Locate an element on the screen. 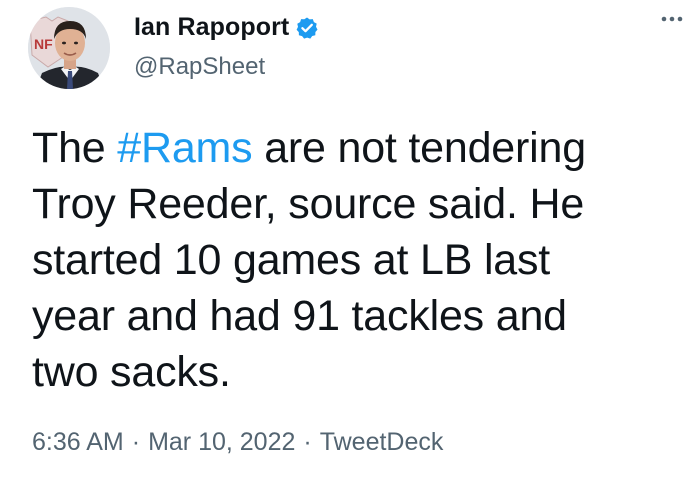  tweet-metadata: 6:36 AM · Mar 10, 2022 · TweetDeck is located at coordinates (237, 442).